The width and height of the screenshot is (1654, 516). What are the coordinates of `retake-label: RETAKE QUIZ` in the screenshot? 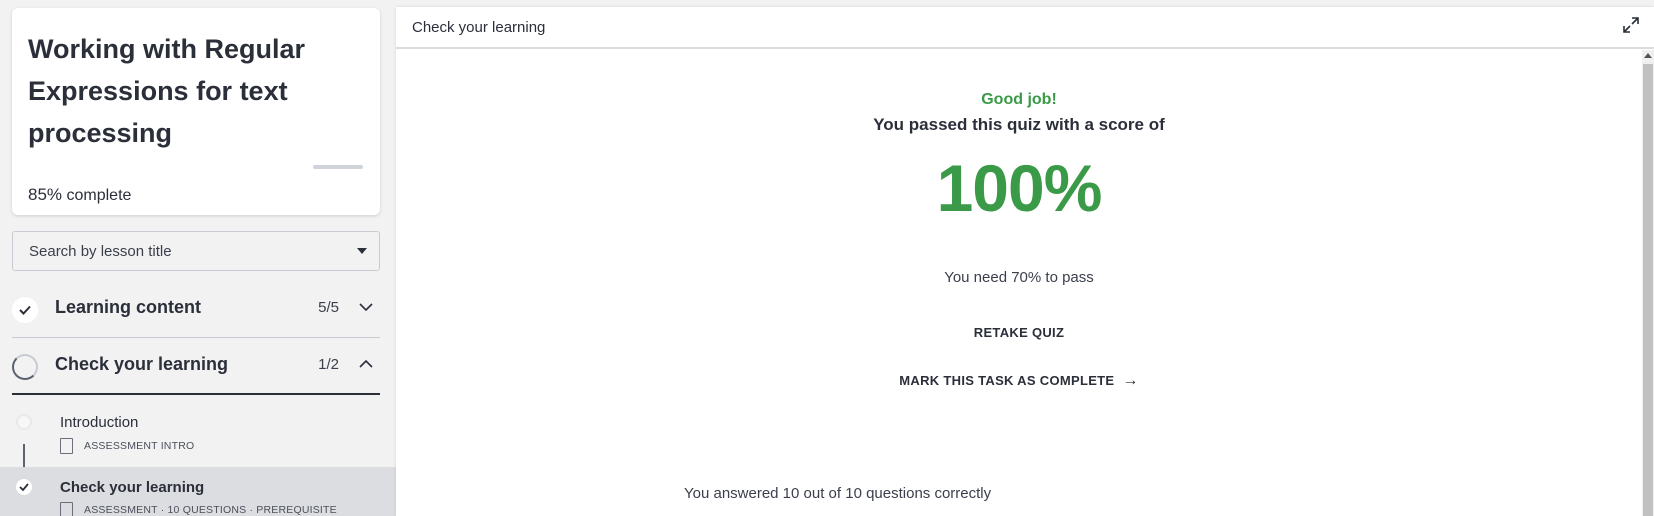 It's located at (1019, 332).